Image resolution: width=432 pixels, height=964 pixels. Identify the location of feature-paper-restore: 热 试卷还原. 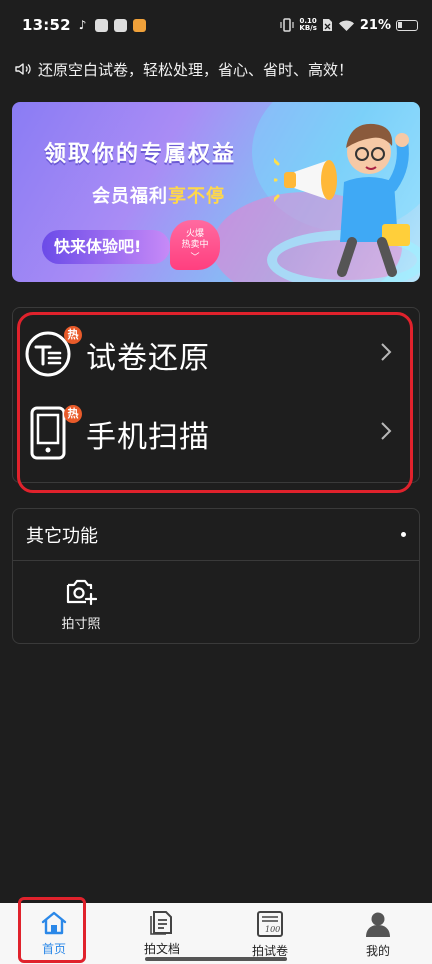
(210, 355).